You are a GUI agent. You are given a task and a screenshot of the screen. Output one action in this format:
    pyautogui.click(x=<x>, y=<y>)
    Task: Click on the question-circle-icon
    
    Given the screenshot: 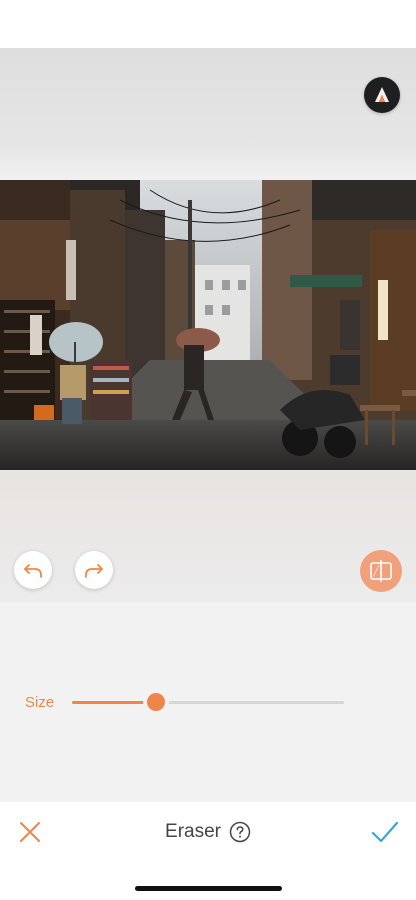 What is the action you would take?
    pyautogui.click(x=240, y=832)
    